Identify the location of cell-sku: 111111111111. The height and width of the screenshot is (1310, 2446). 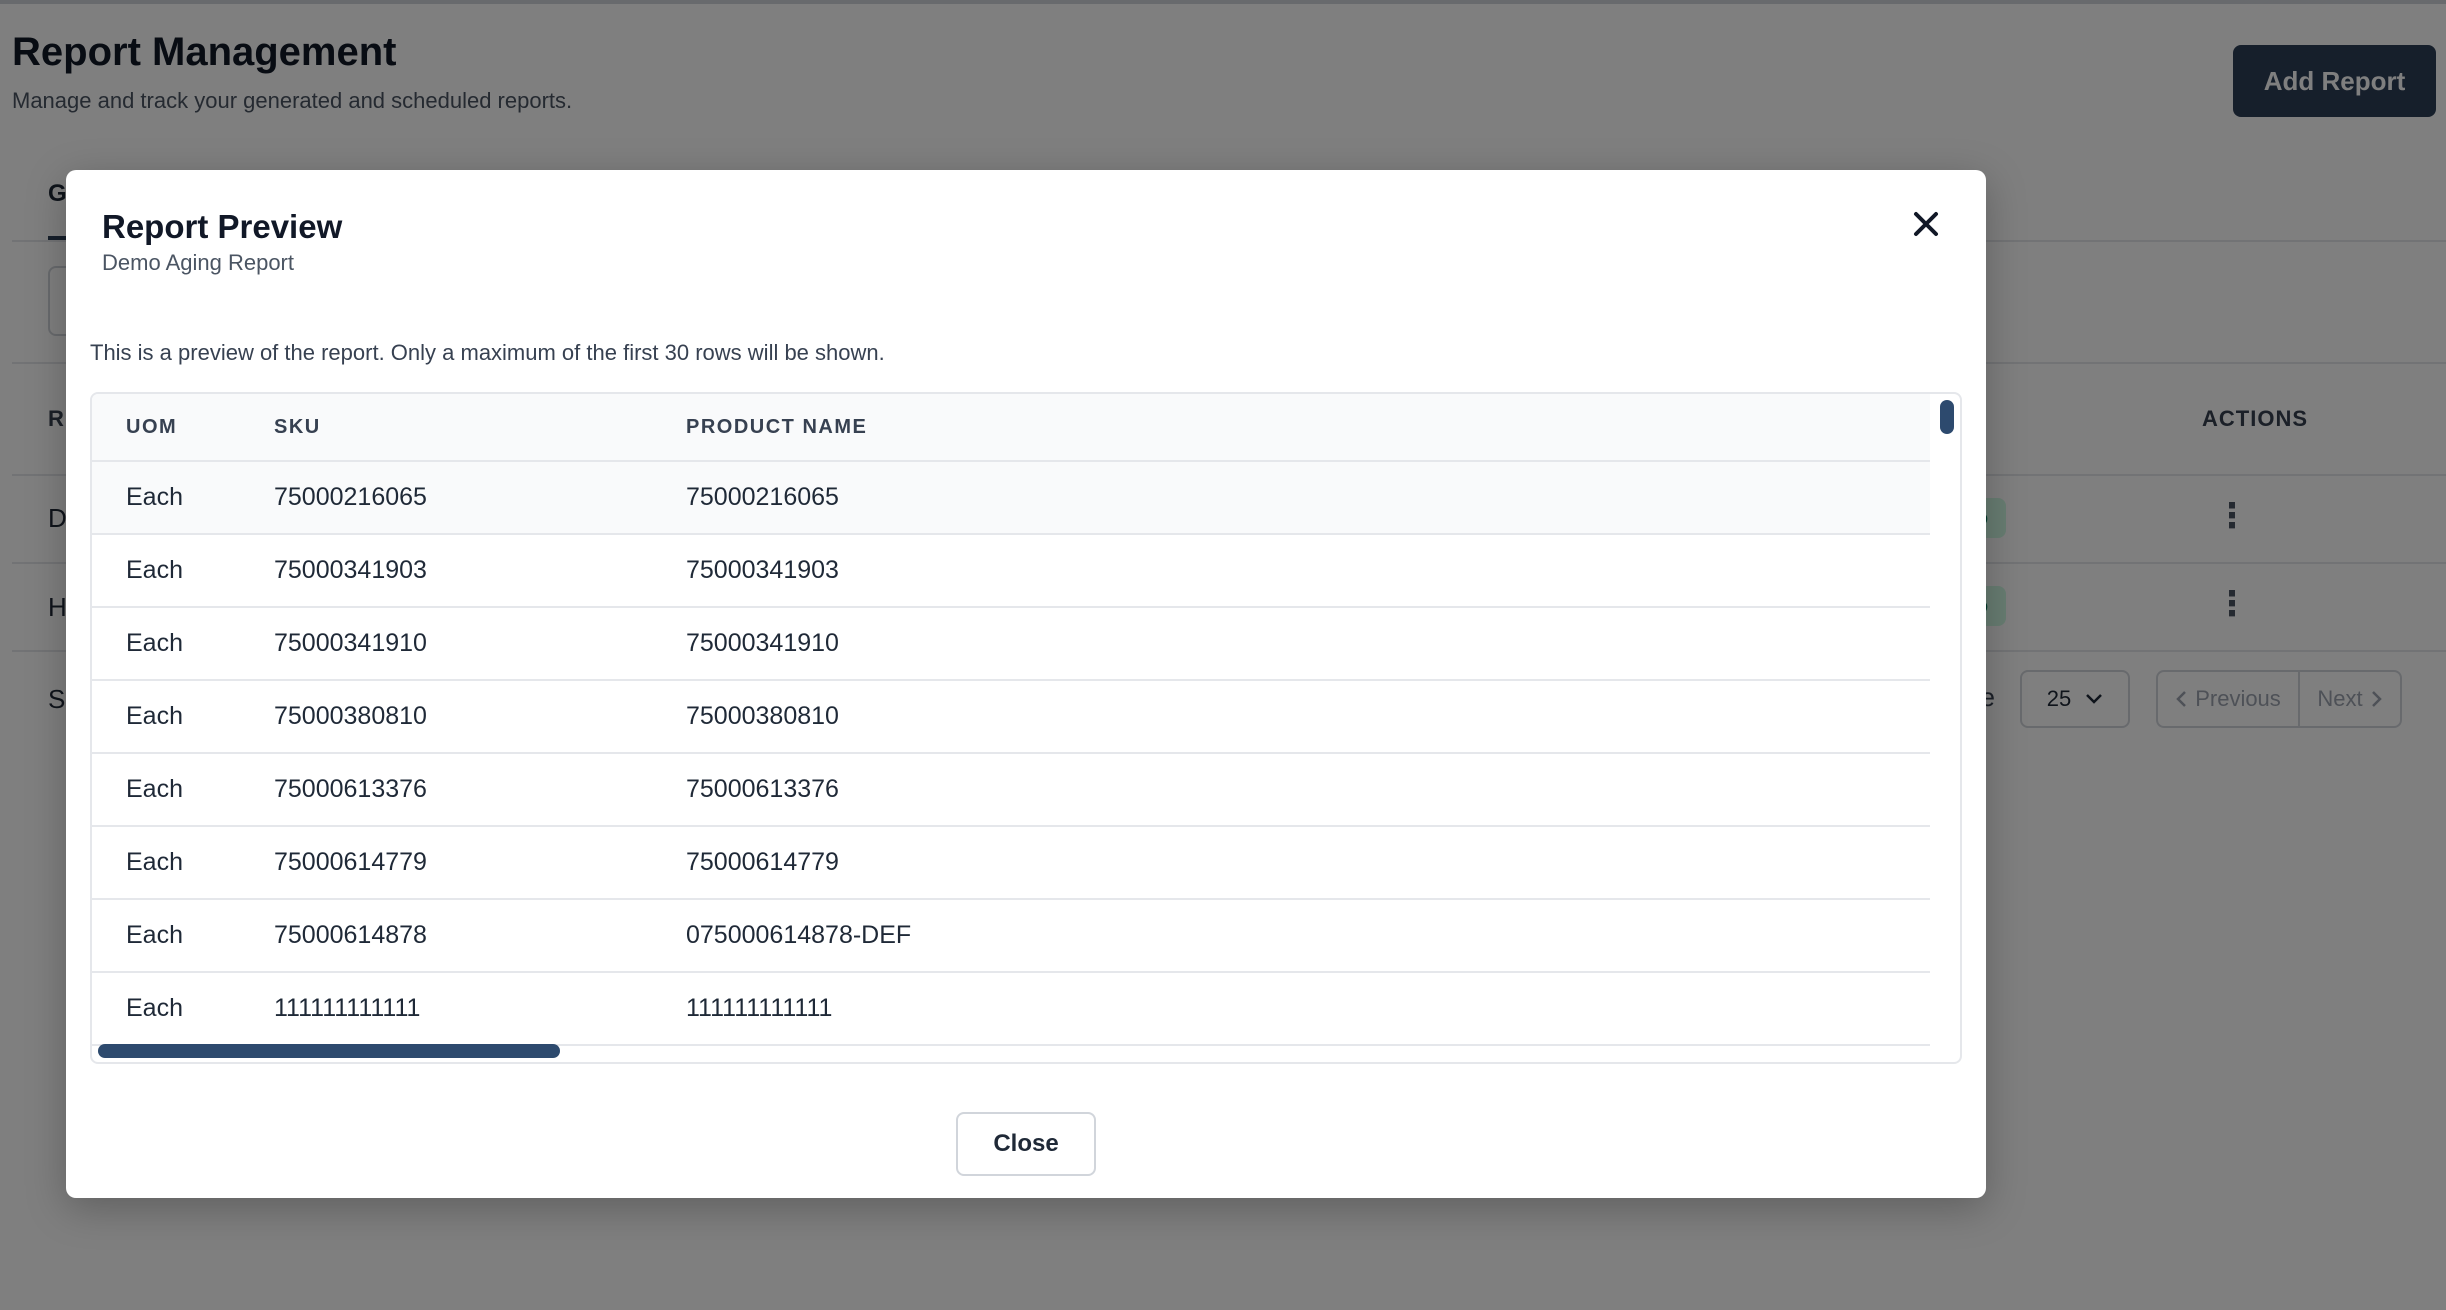
(347, 1008).